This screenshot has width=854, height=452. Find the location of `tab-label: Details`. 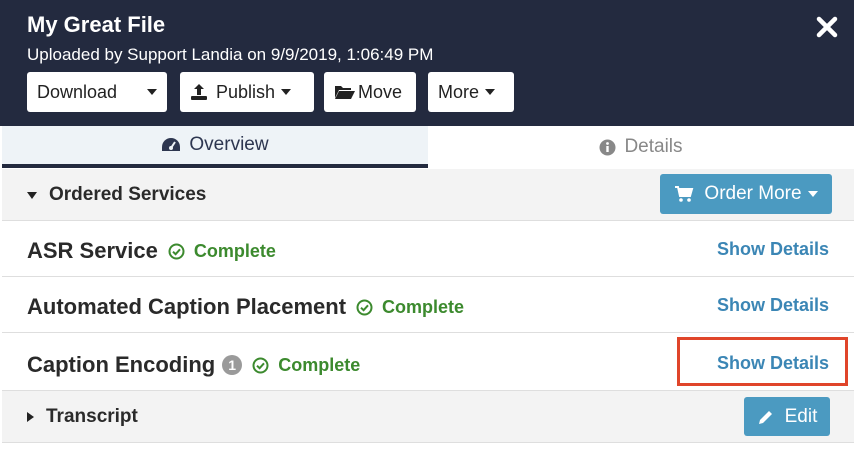

tab-label: Details is located at coordinates (653, 146).